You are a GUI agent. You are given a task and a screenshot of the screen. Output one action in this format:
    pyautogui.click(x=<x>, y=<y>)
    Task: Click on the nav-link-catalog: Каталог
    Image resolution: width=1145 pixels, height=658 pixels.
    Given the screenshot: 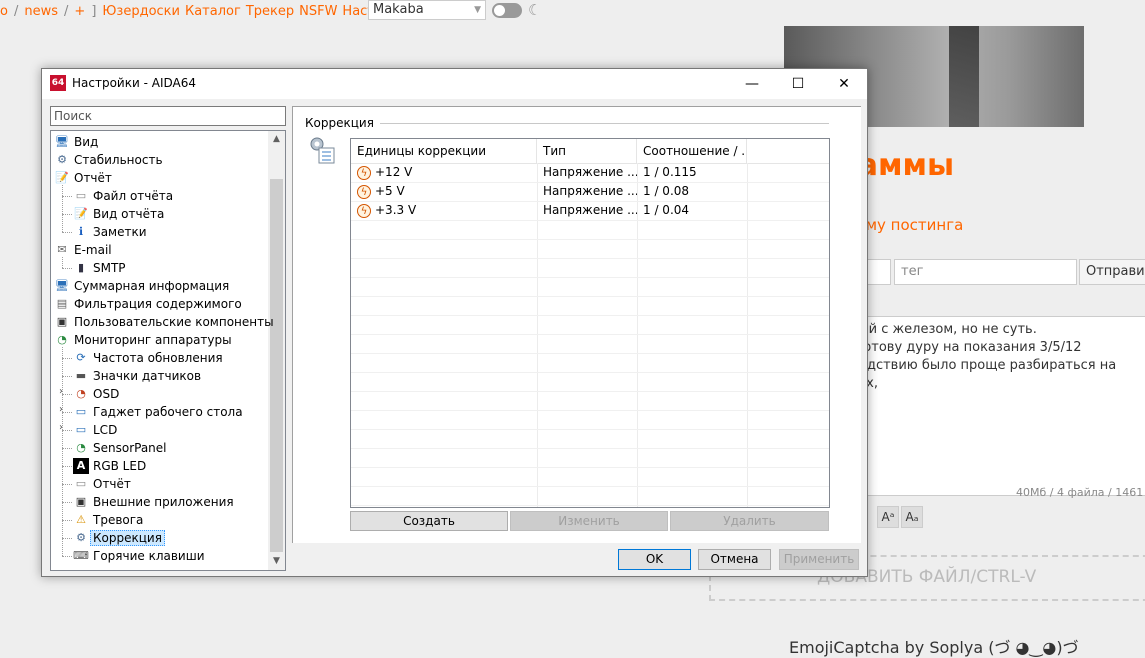 What is the action you would take?
    pyautogui.click(x=213, y=11)
    